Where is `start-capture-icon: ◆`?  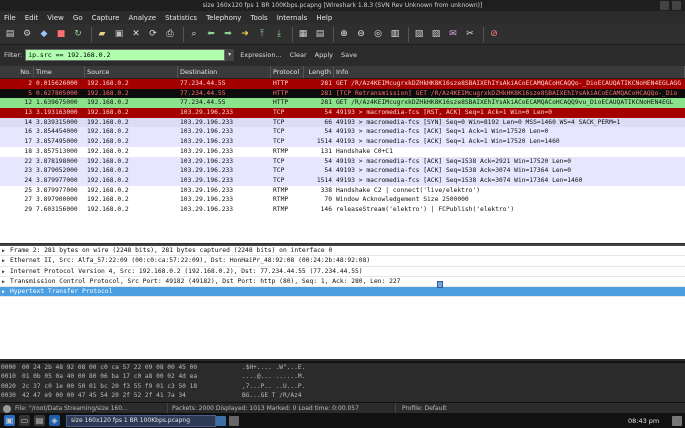
start-capture-icon: ◆ is located at coordinates (44, 34).